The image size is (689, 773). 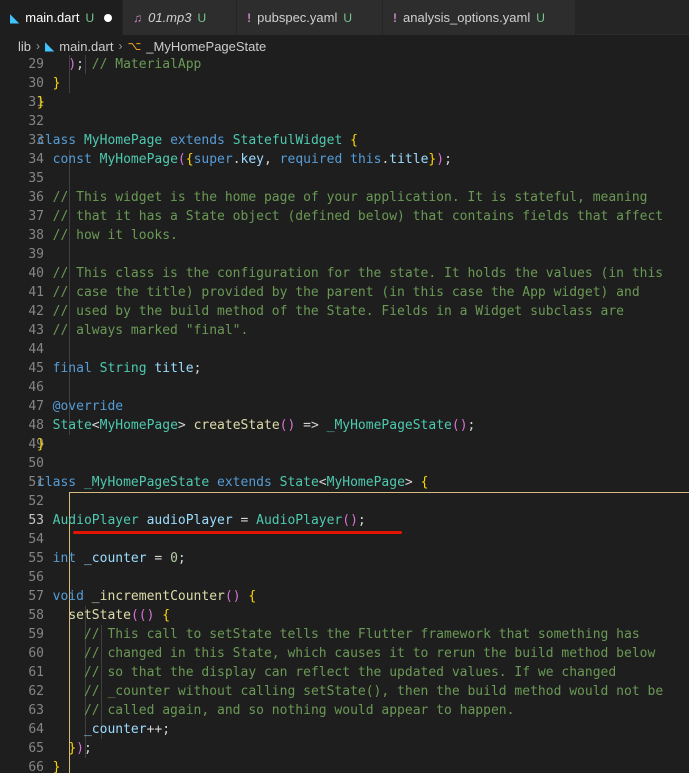 I want to click on code-line: 44, so click(x=344, y=349).